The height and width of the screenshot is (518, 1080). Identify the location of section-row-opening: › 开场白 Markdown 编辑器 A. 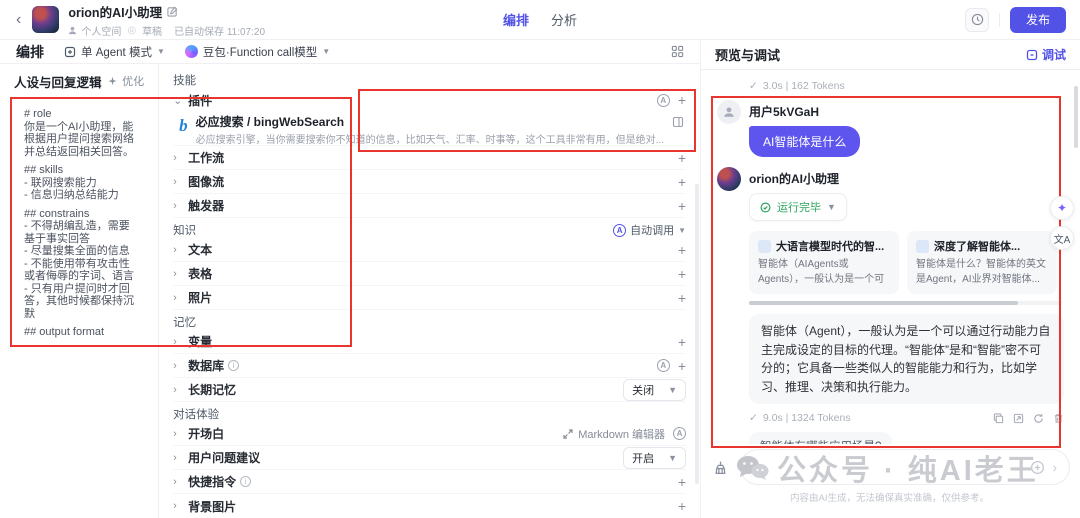
(429, 434).